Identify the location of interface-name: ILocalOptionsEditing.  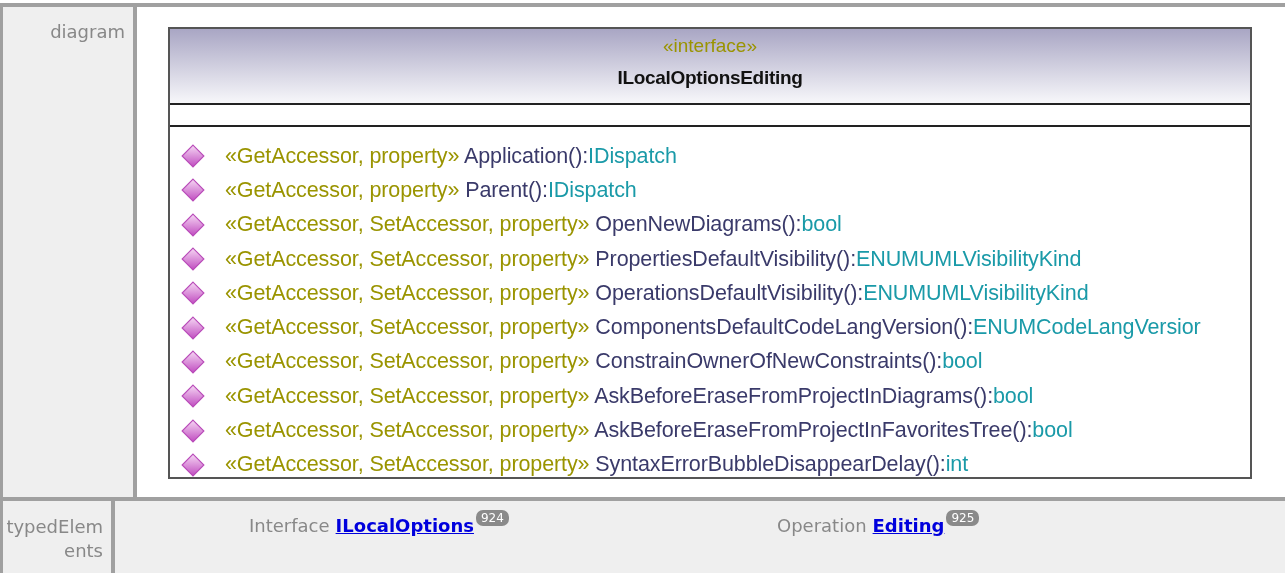
(710, 78).